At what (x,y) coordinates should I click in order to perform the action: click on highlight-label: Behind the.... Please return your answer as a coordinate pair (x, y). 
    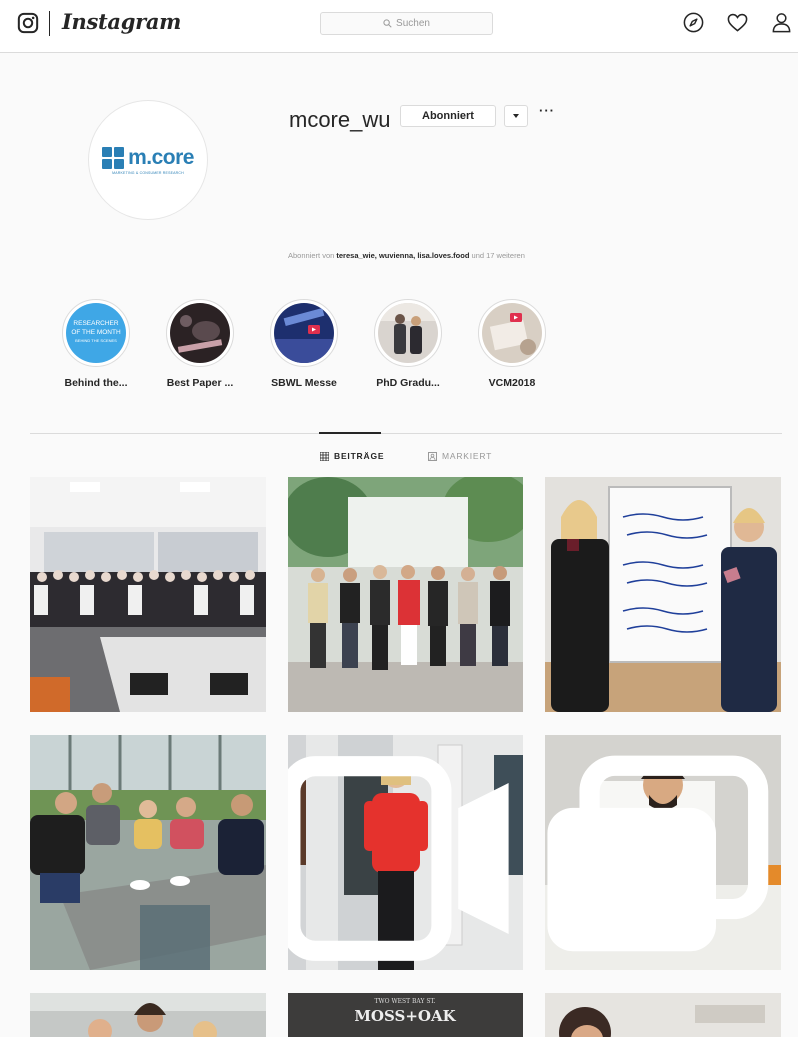
    Looking at the image, I should click on (96, 383).